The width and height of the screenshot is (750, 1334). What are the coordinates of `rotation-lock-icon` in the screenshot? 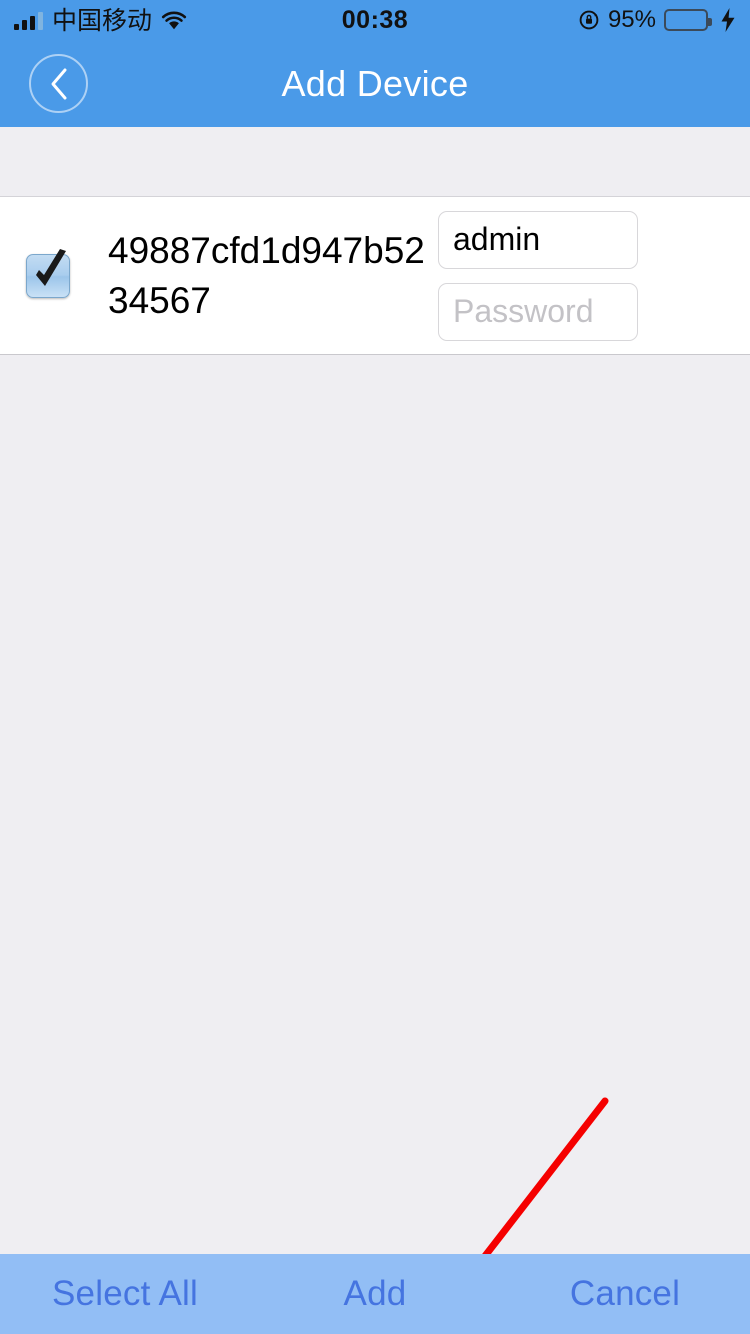 It's located at (589, 20).